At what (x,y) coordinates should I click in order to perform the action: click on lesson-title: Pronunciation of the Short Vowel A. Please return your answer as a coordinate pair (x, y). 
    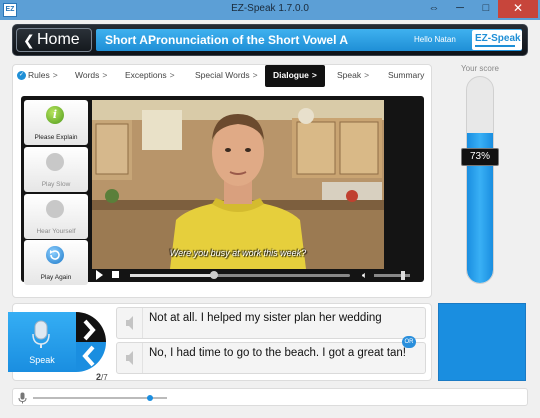
    Looking at the image, I should click on (248, 40).